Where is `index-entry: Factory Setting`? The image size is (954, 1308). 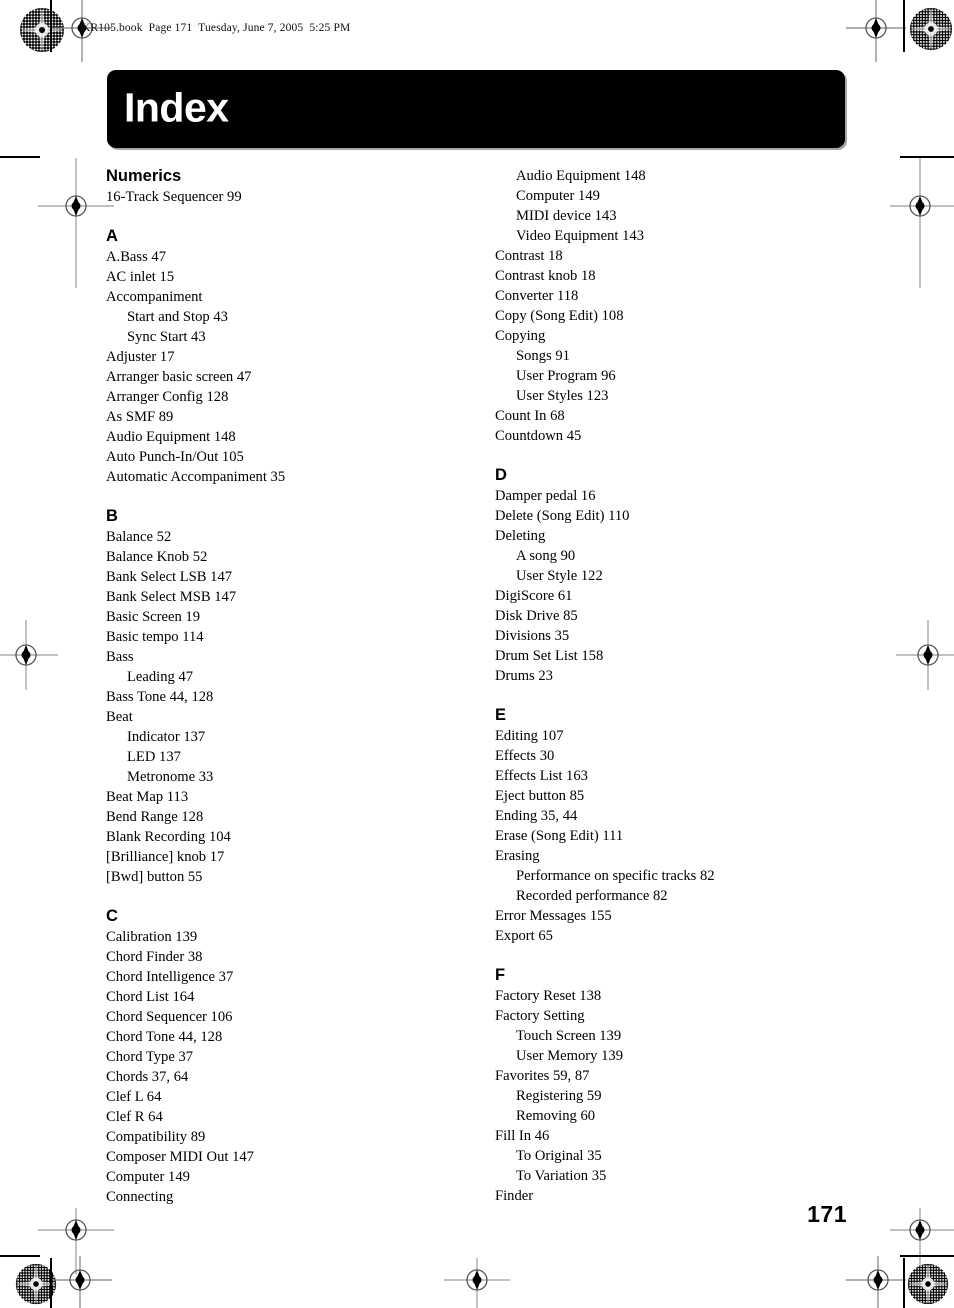 index-entry: Factory Setting is located at coordinates (665, 1016).